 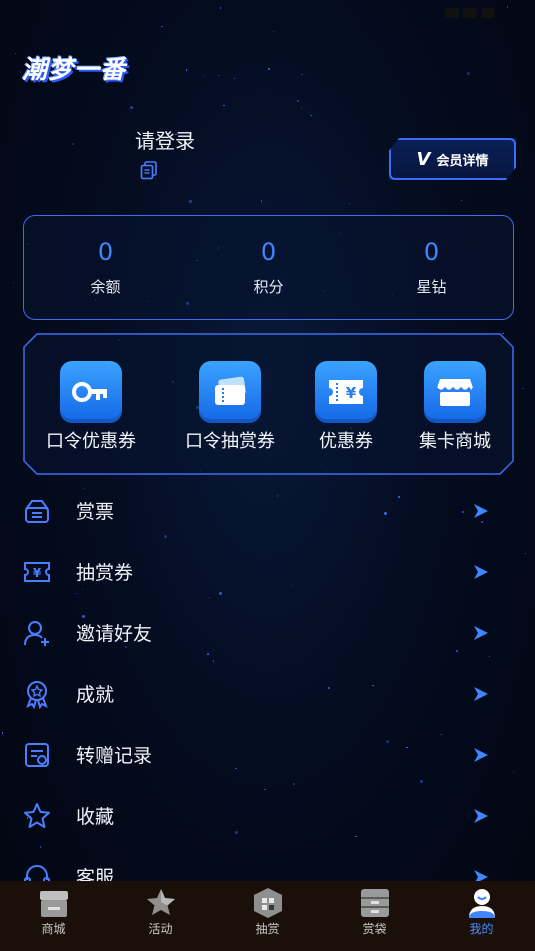 I want to click on menu-label: 赏票, so click(x=95, y=512).